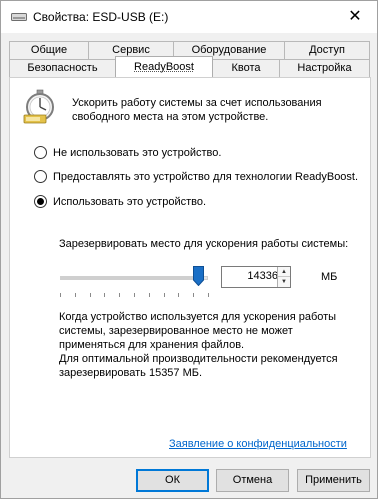 This screenshot has height=499, width=378. I want to click on option-do-not-use-label: Не использовать это устройство., so click(137, 152).